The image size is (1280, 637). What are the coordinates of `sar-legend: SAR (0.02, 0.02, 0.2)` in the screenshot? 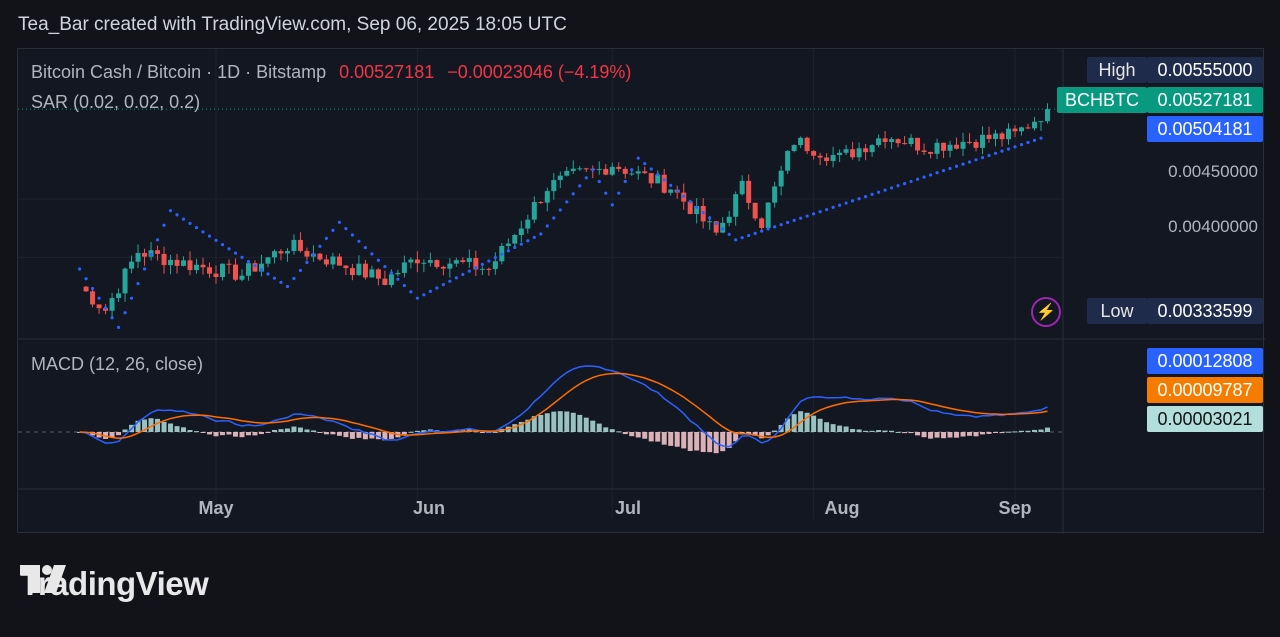 It's located at (115, 102).